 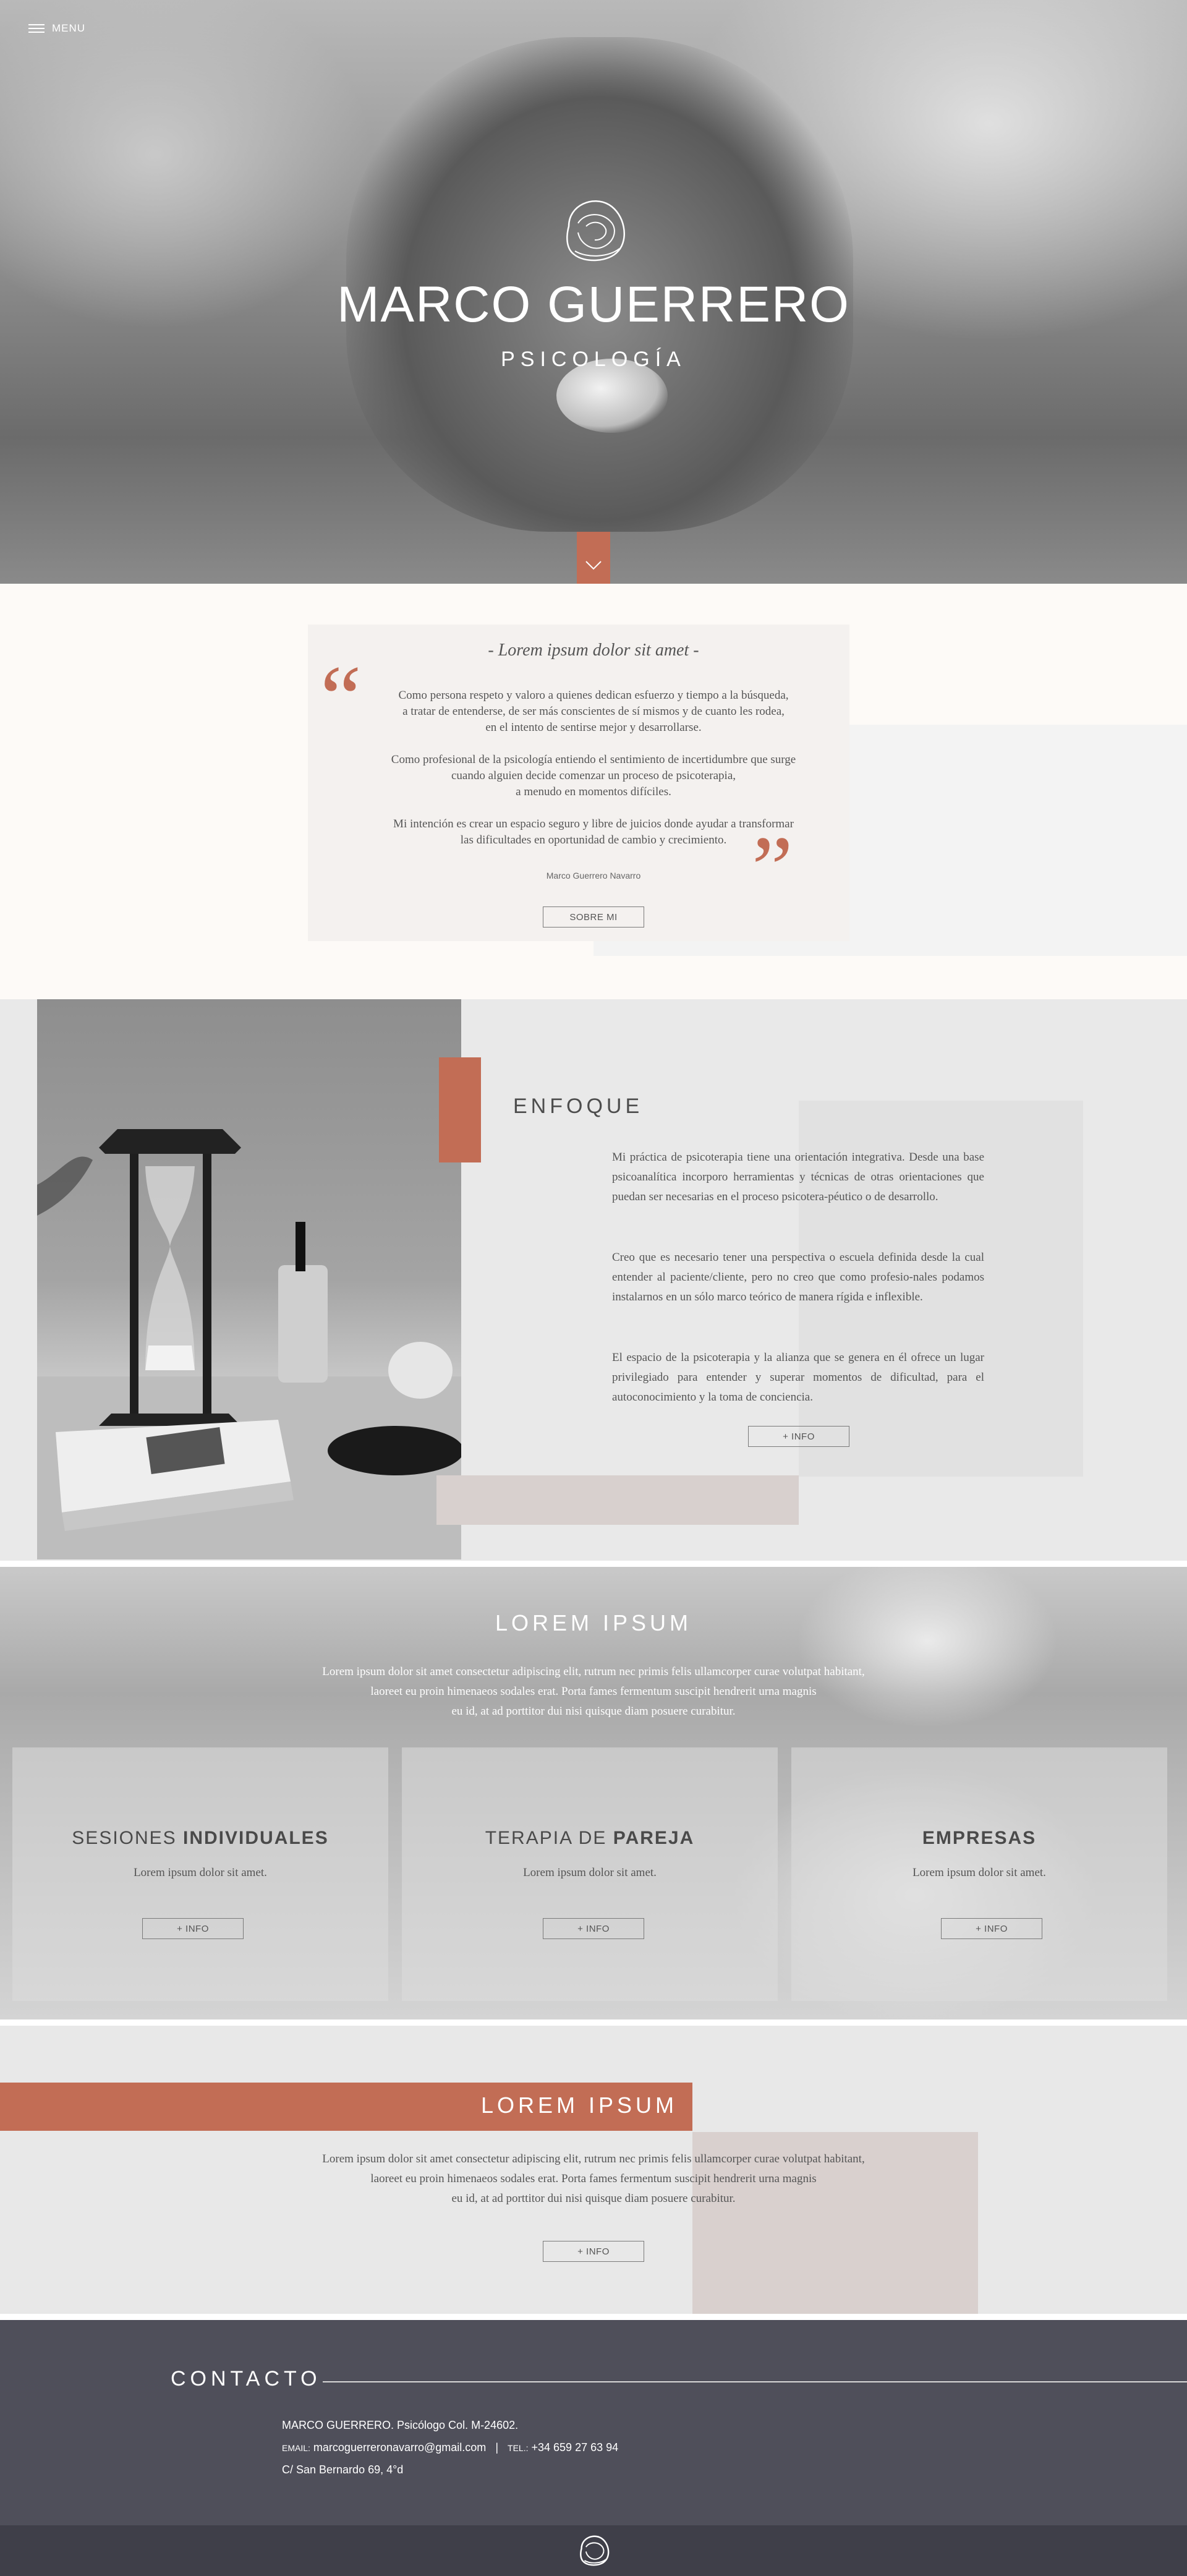 What do you see at coordinates (593, 359) in the screenshot?
I see `hero-subtitle: PSICOLOGÍA` at bounding box center [593, 359].